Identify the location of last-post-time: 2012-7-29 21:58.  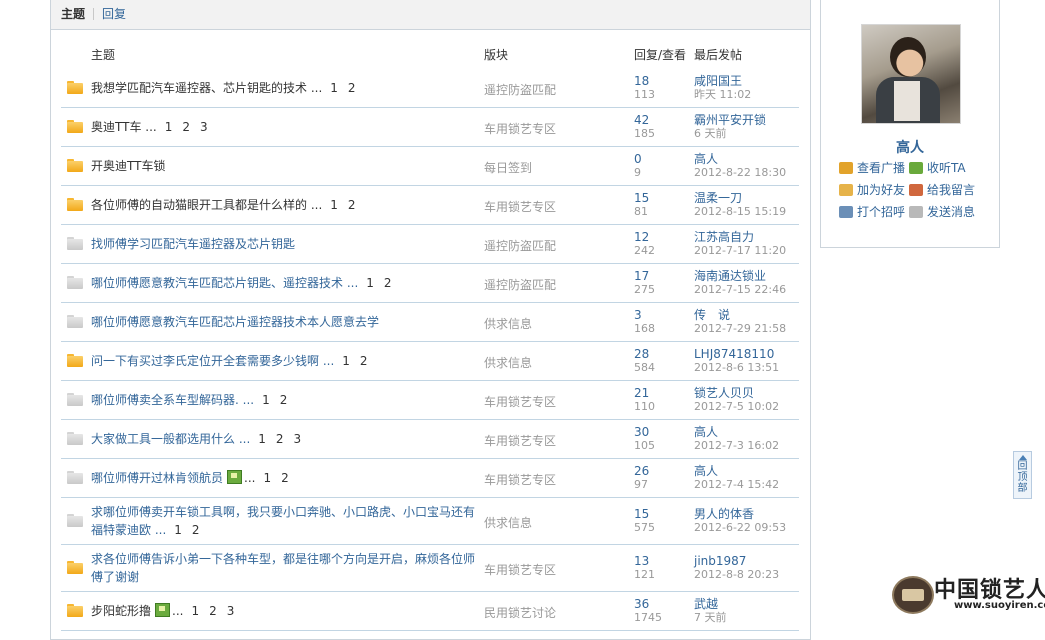
(740, 329).